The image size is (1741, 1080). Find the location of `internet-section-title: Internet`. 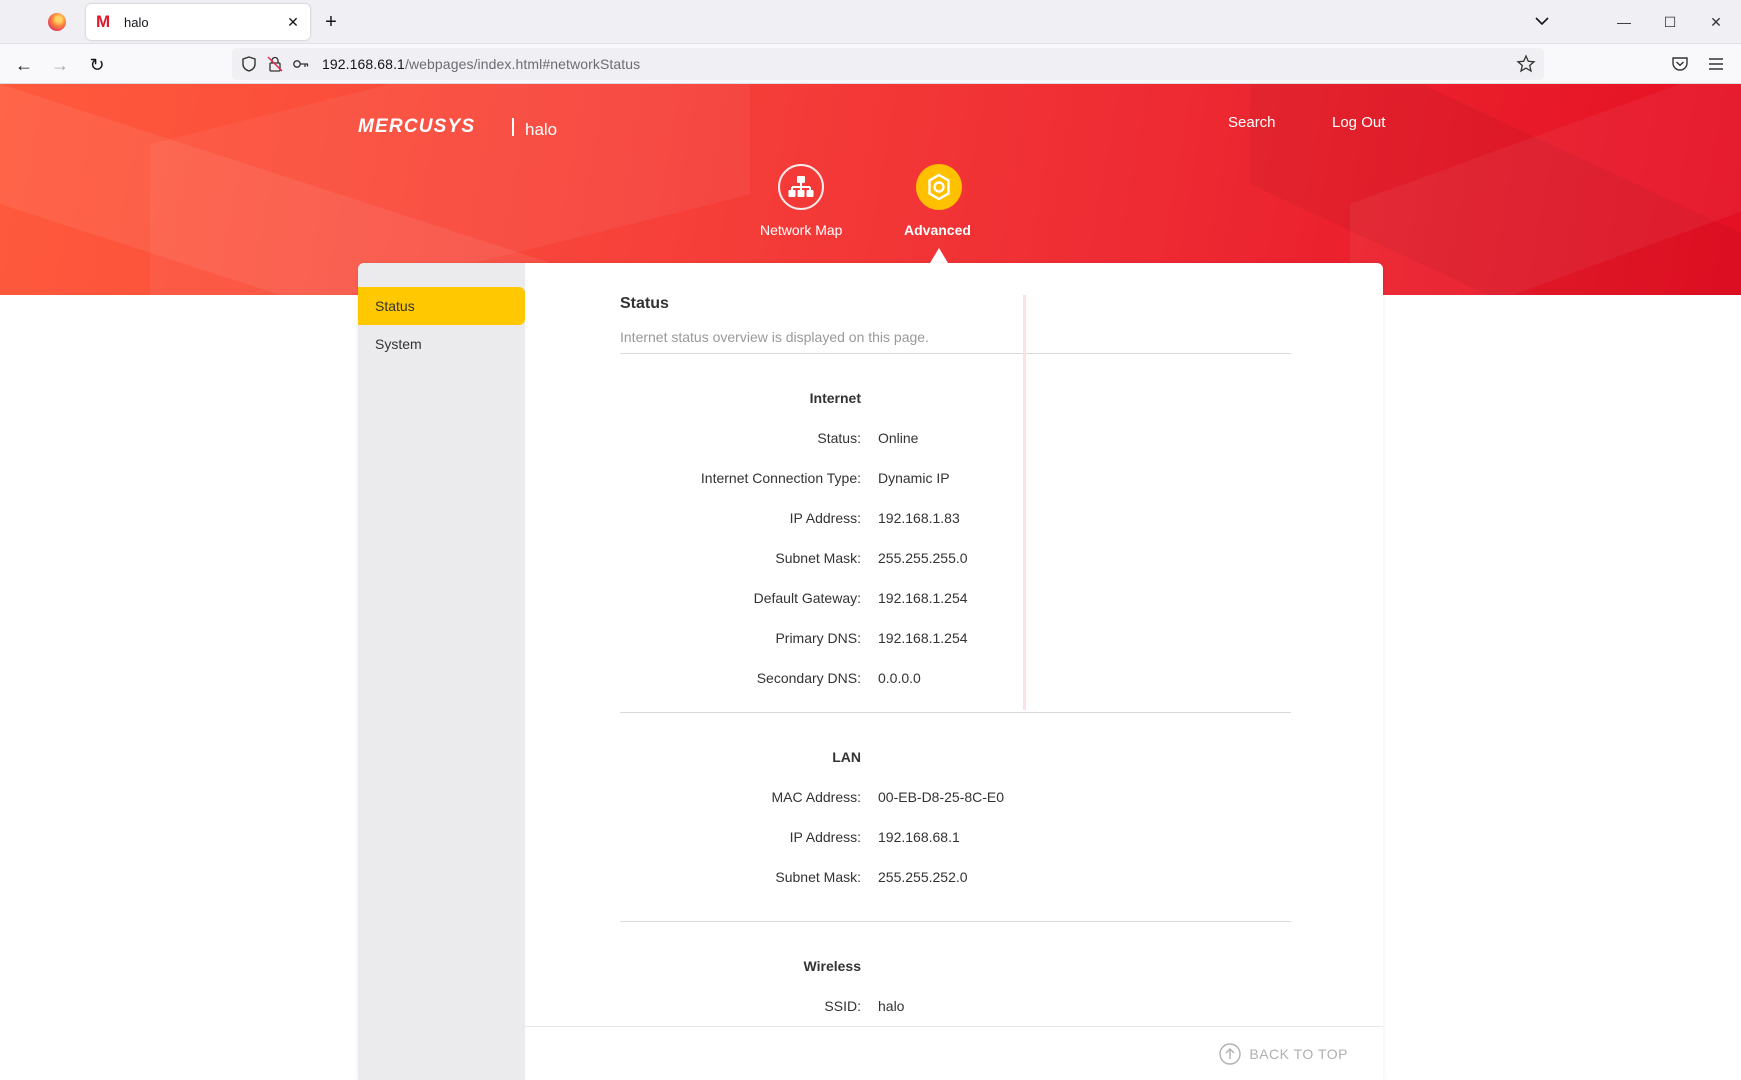

internet-section-title: Internet is located at coordinates (835, 398).